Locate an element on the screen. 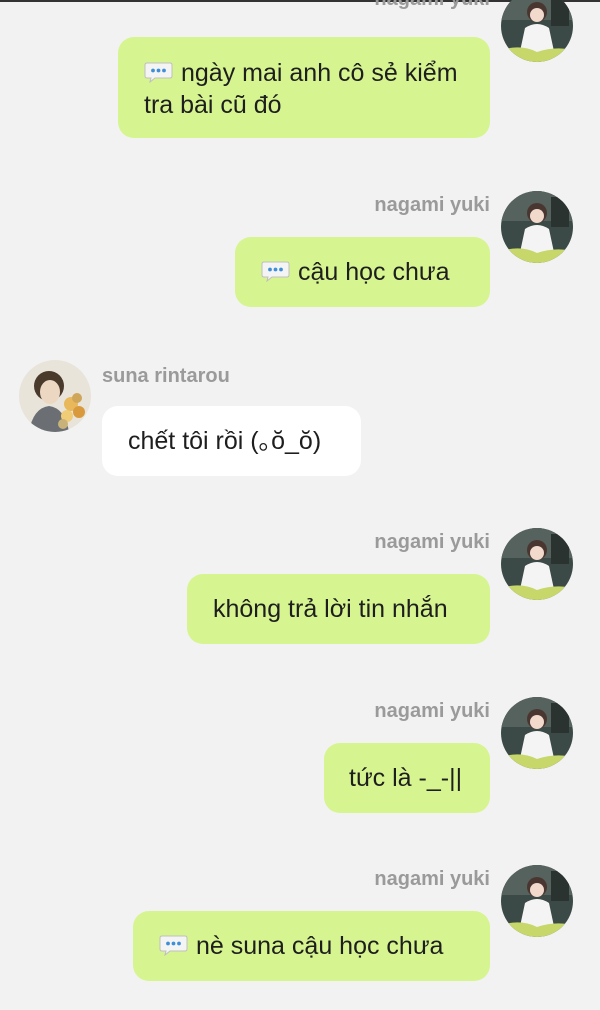 This screenshot has width=600, height=1010. message-bubble: ngày mai anh cô sẻ kiểm tra bài cũ đó is located at coordinates (304, 87).